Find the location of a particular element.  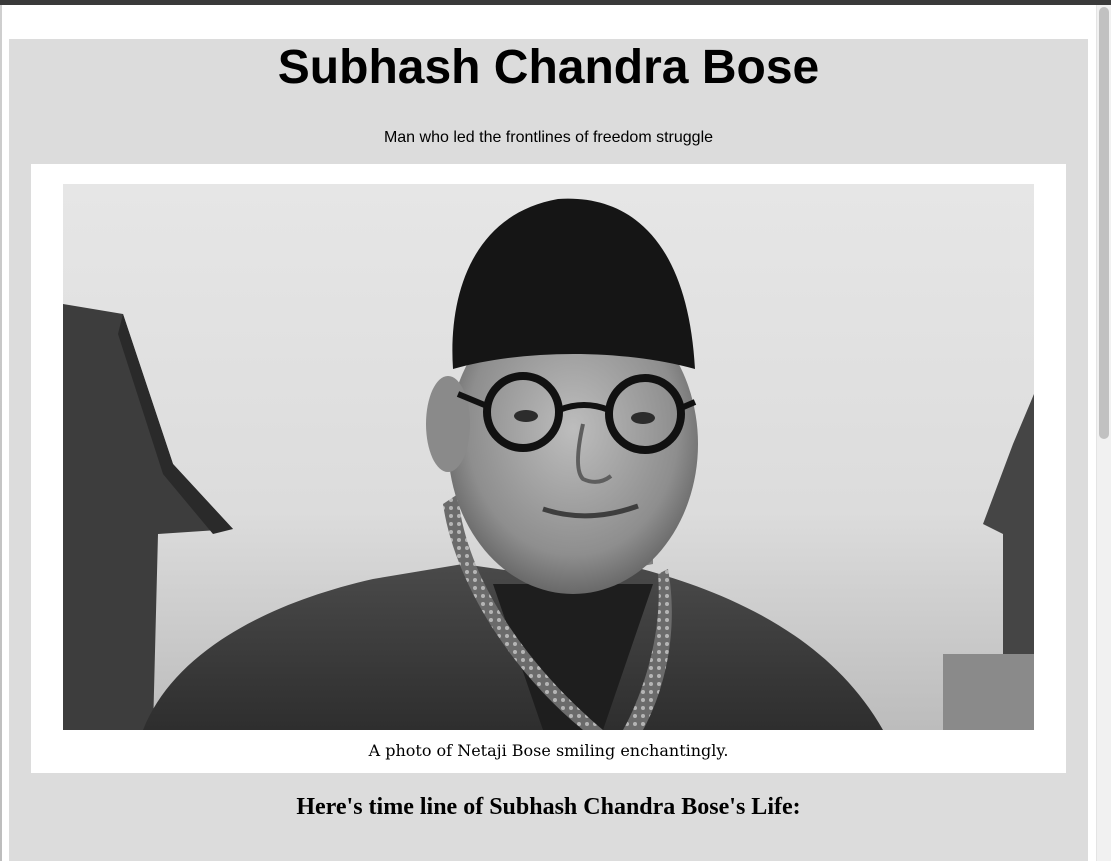

page-title: Subhash Chandra Bose is located at coordinates (548, 67).